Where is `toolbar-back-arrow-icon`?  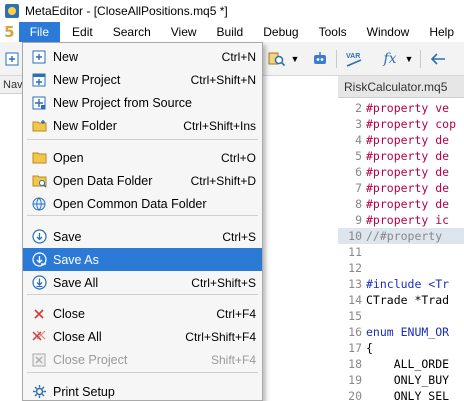 toolbar-back-arrow-icon is located at coordinates (438, 59).